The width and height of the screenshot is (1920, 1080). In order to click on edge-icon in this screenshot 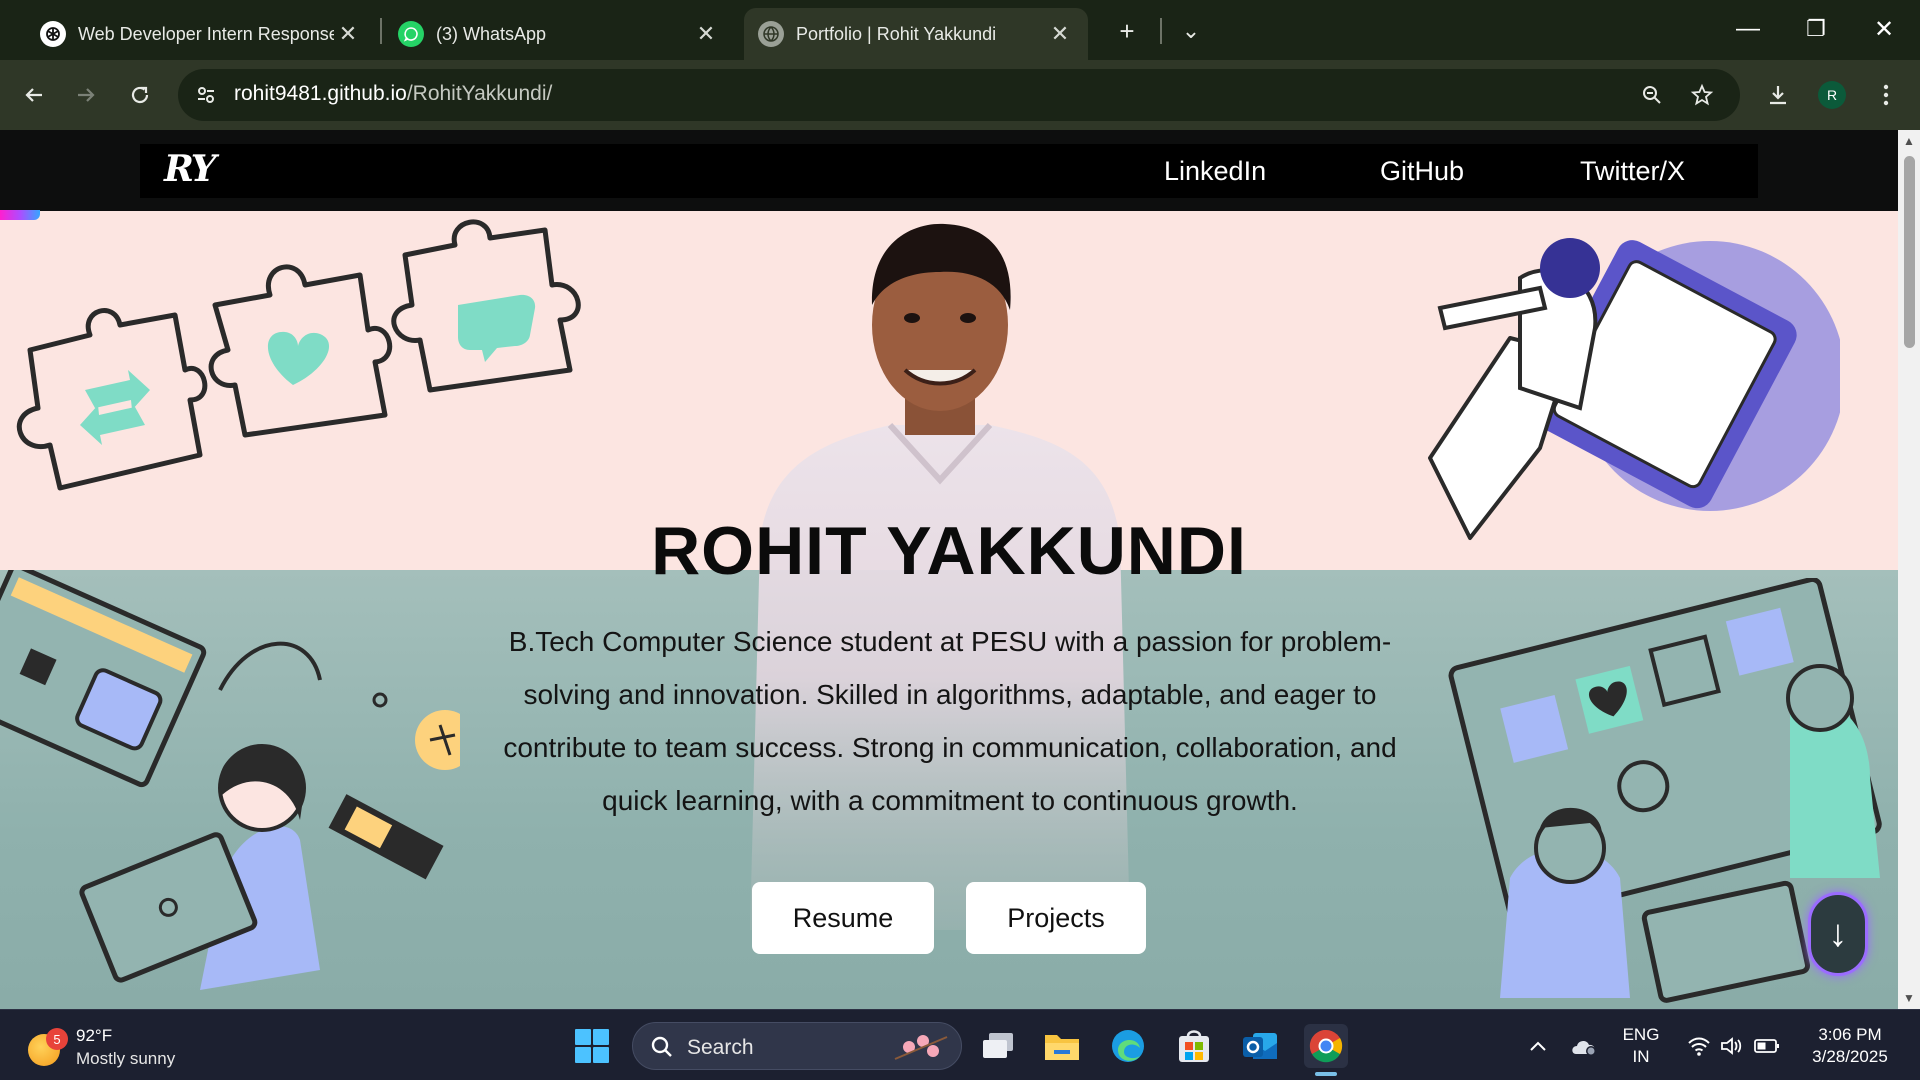, I will do `click(1128, 1046)`.